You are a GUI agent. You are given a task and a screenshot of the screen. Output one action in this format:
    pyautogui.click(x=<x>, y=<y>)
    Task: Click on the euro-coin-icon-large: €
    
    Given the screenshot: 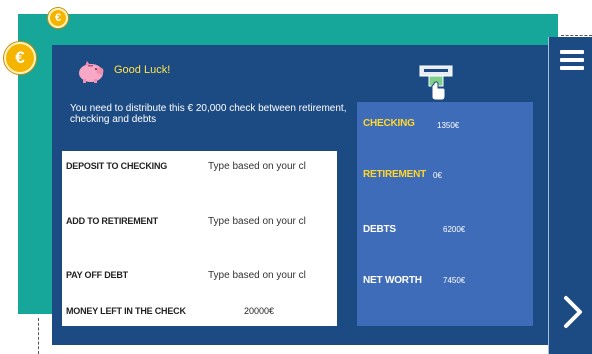 What is the action you would take?
    pyautogui.click(x=20, y=58)
    